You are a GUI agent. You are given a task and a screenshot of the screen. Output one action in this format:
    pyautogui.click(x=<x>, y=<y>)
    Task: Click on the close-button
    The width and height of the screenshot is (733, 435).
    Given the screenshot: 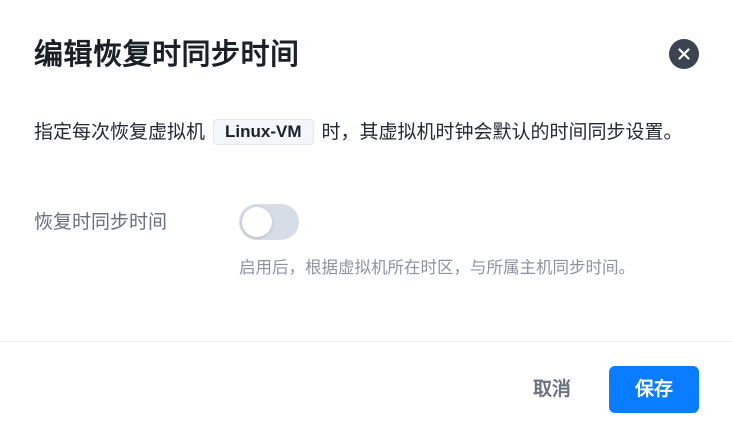 What is the action you would take?
    pyautogui.click(x=684, y=54)
    